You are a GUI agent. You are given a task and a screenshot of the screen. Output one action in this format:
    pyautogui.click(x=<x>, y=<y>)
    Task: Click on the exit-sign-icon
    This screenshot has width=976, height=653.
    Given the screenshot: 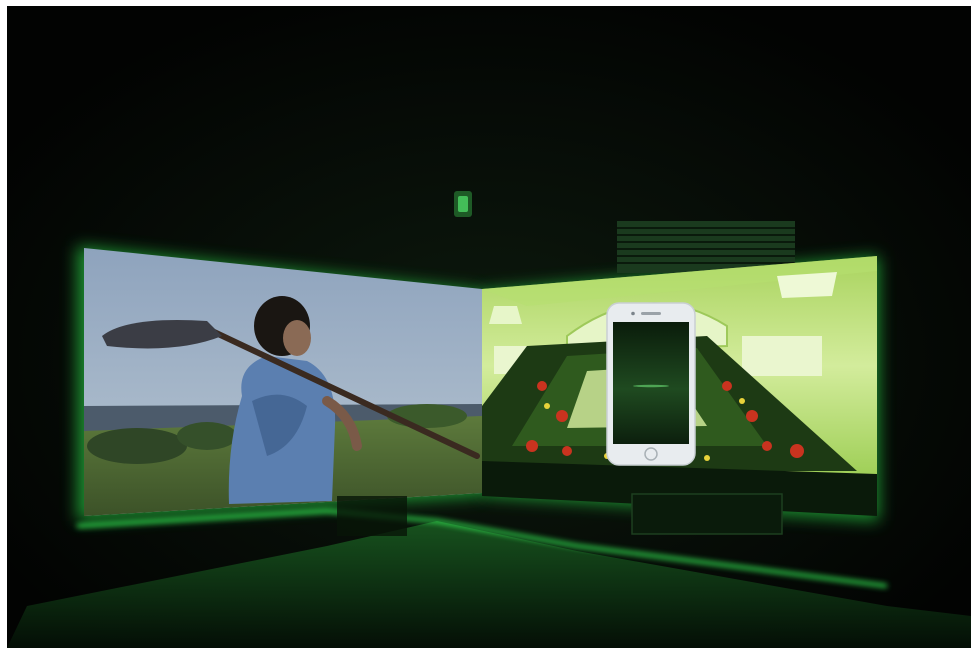 What is the action you would take?
    pyautogui.click(x=463, y=204)
    